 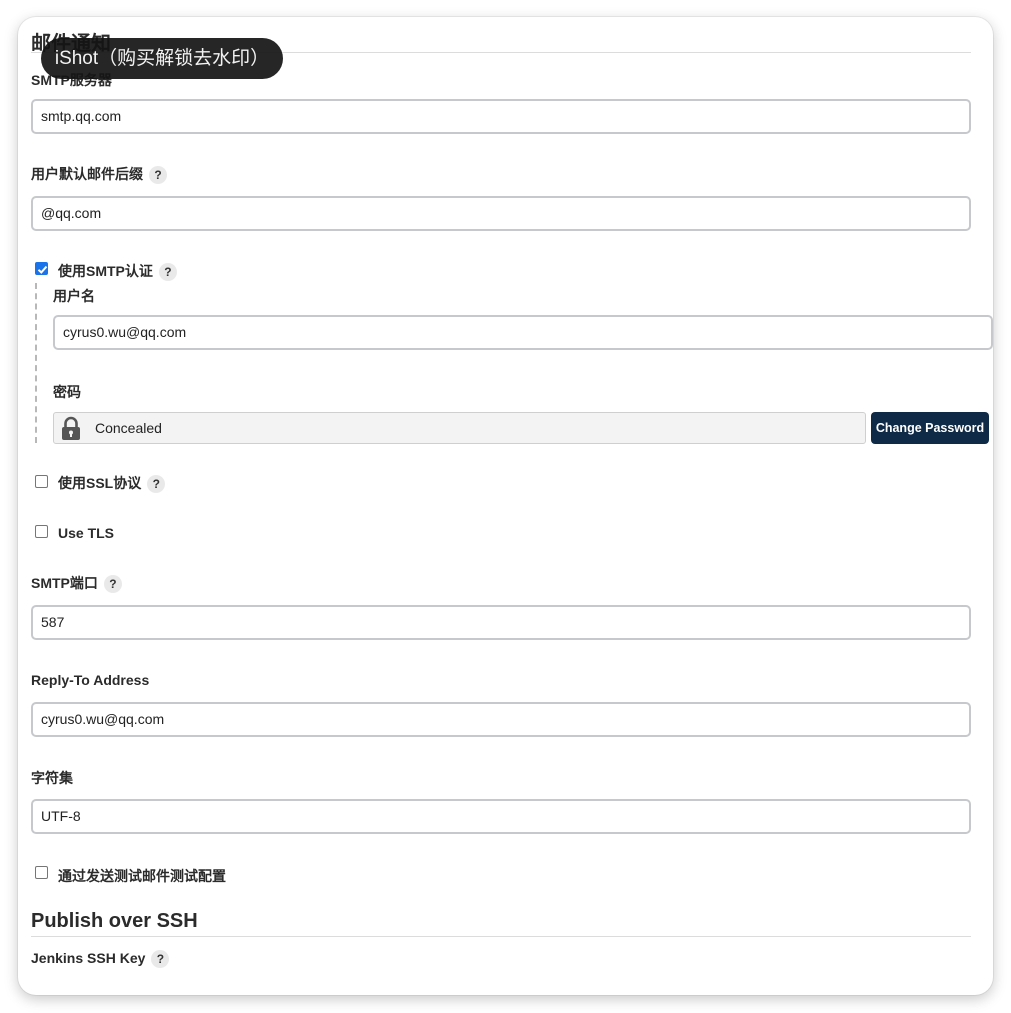 I want to click on reply-to-input: cyrus0.wu@qq.com, so click(x=501, y=719).